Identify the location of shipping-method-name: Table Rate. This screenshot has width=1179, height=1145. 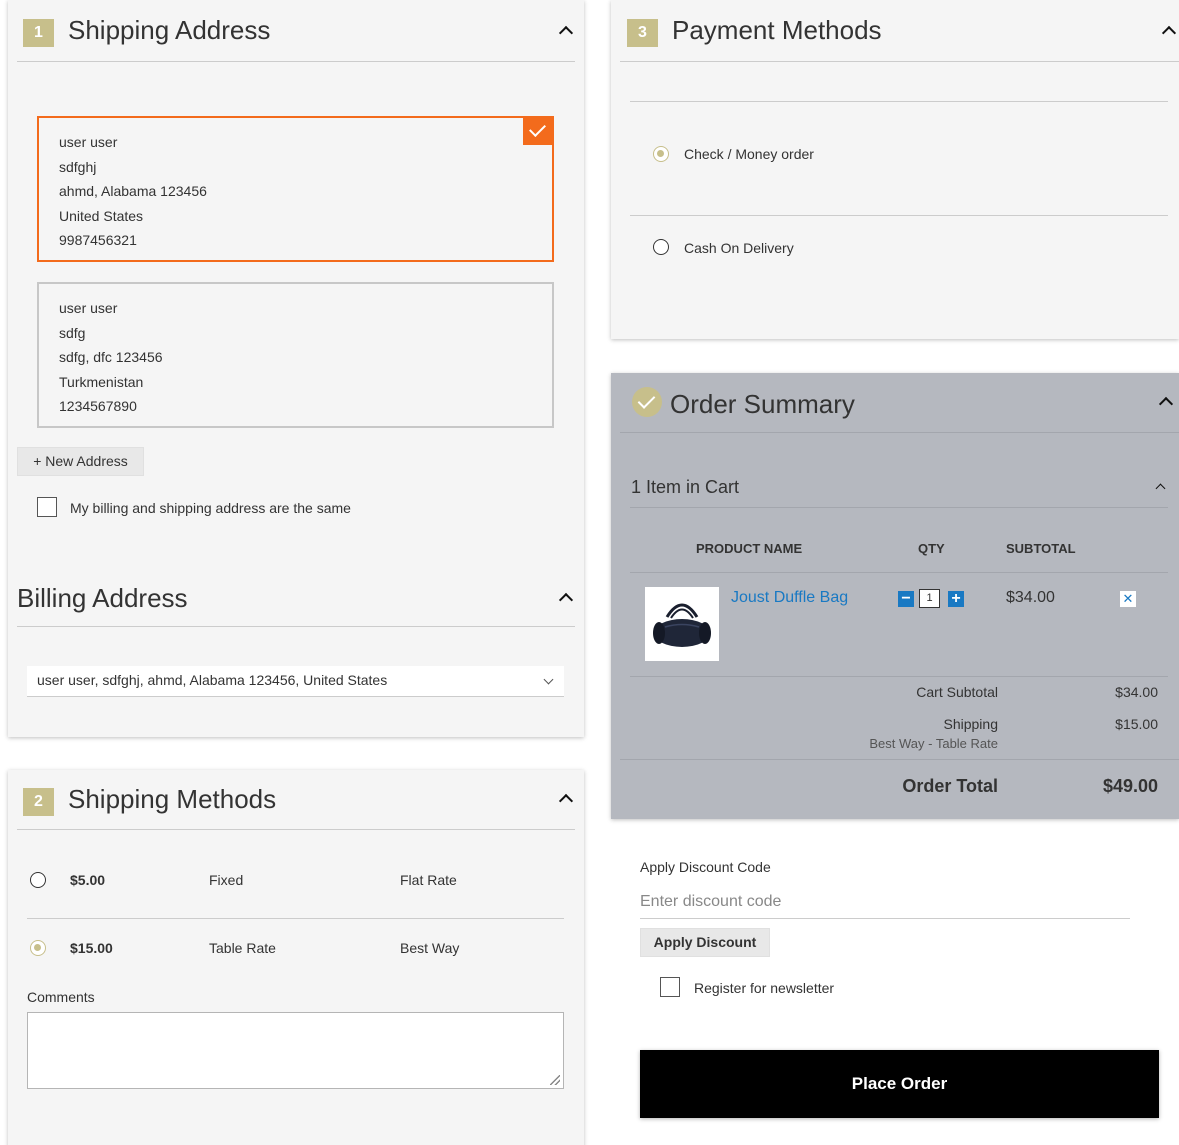
(242, 948).